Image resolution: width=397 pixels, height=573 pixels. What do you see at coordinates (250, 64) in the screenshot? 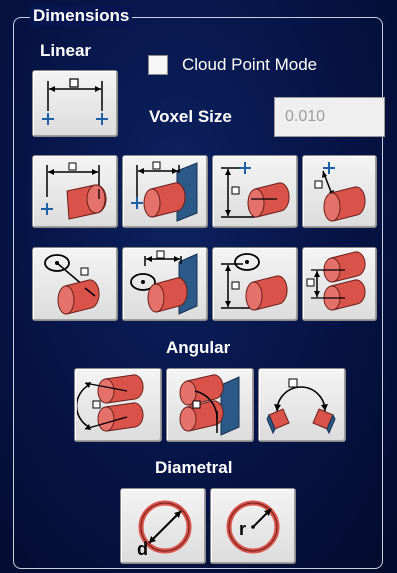
I see `cloud-point-mode-label: Cloud Point Mode` at bounding box center [250, 64].